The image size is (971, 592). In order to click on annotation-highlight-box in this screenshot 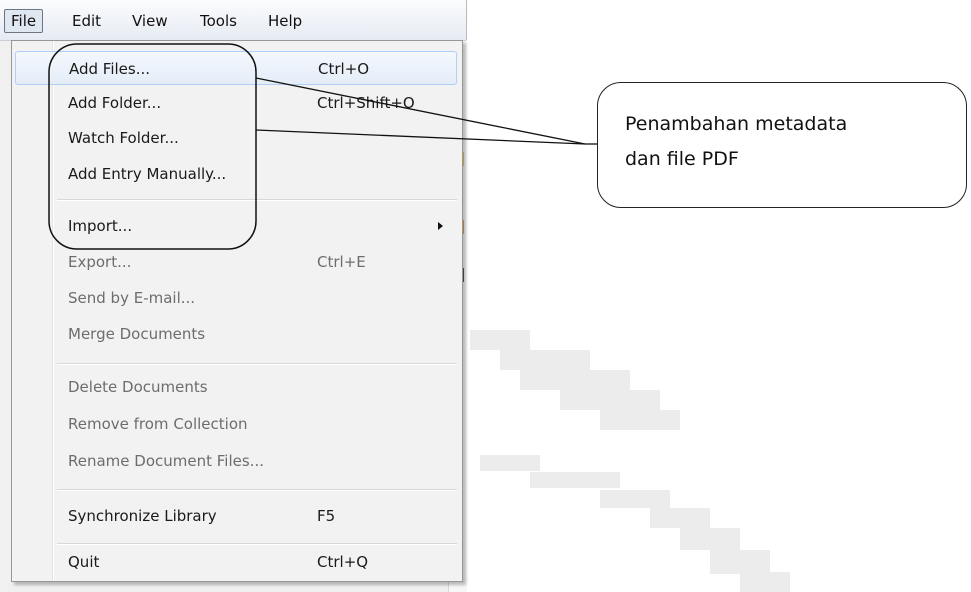, I will do `click(152, 146)`.